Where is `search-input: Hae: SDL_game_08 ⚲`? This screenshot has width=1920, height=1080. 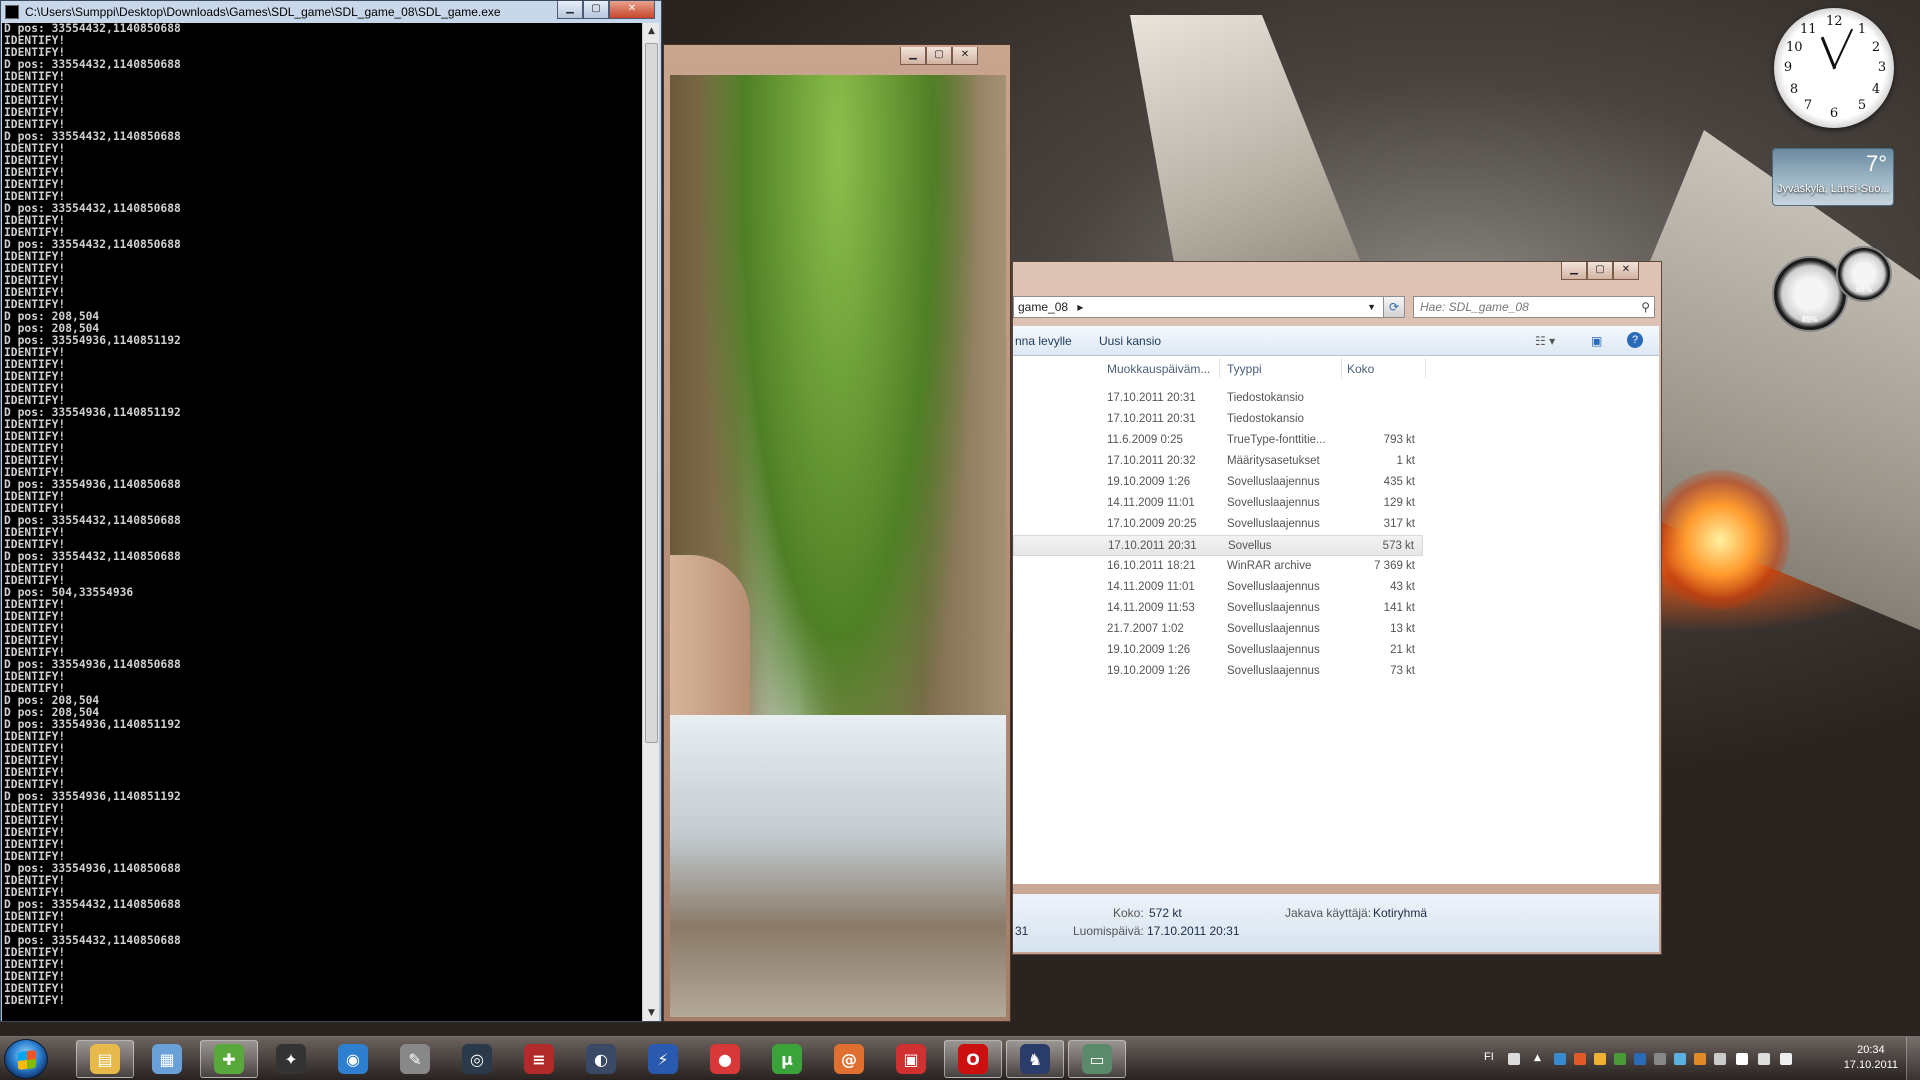
search-input: Hae: SDL_game_08 ⚲ is located at coordinates (1534, 307).